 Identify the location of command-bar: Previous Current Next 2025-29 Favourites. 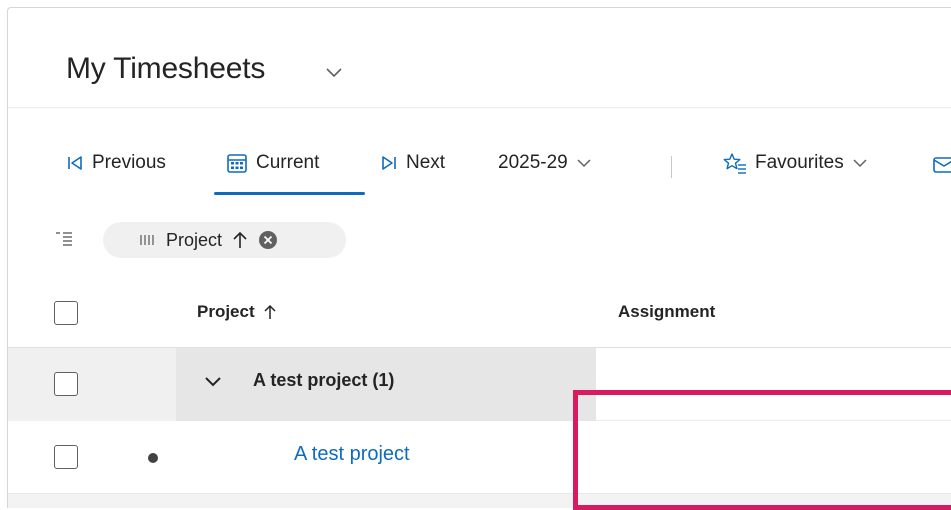
(479, 168).